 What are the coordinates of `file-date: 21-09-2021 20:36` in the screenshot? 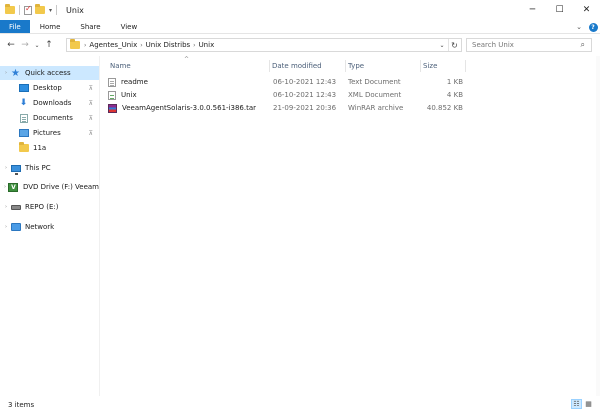 It's located at (305, 108).